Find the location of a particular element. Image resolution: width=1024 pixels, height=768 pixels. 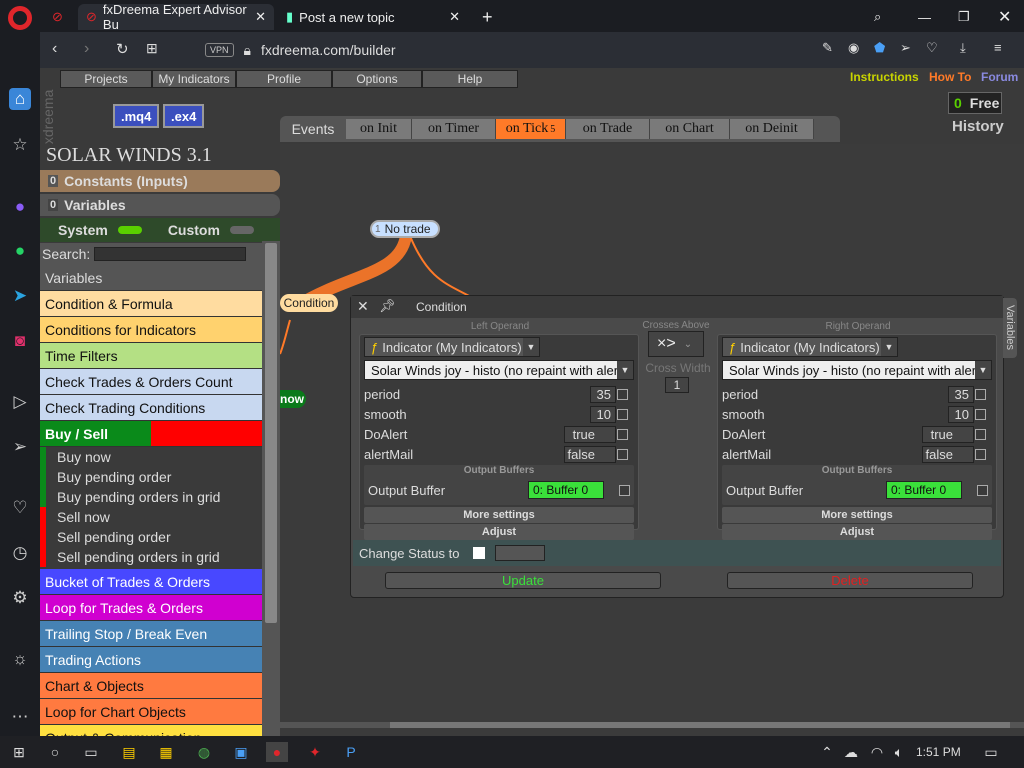

category-item: Variables is located at coordinates (151, 278).